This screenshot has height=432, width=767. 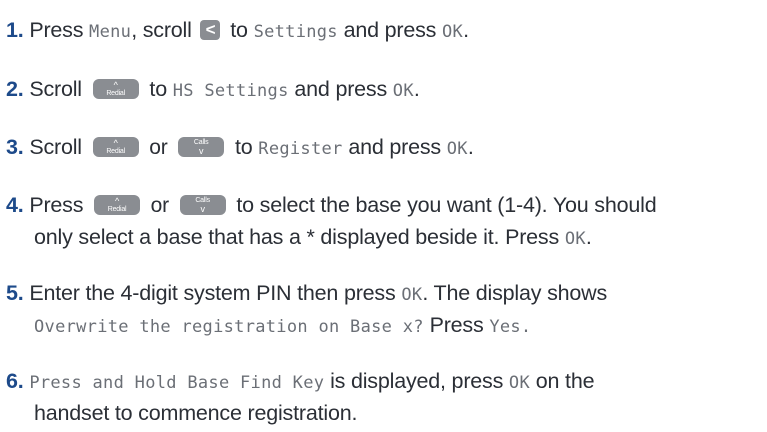 What do you see at coordinates (15, 381) in the screenshot?
I see `step-number: 6.` at bounding box center [15, 381].